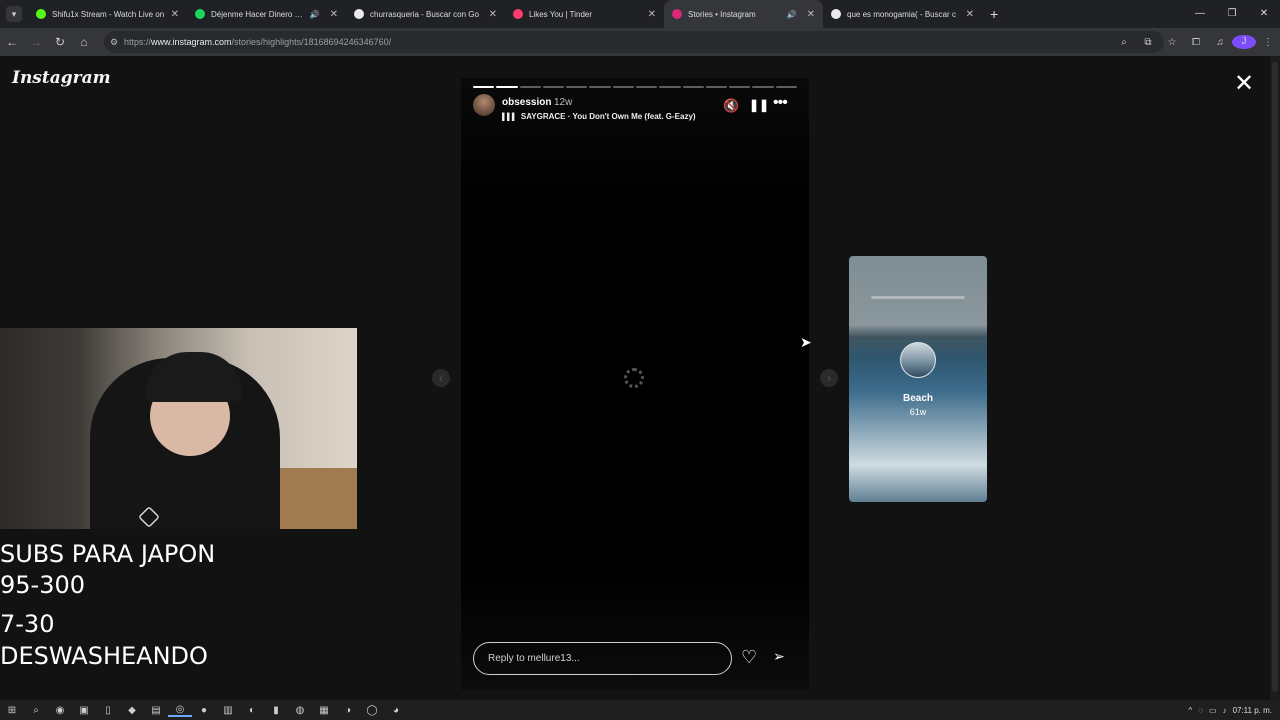 The width and height of the screenshot is (1280, 720). I want to click on app-moon-icon: ◑, so click(348, 710).